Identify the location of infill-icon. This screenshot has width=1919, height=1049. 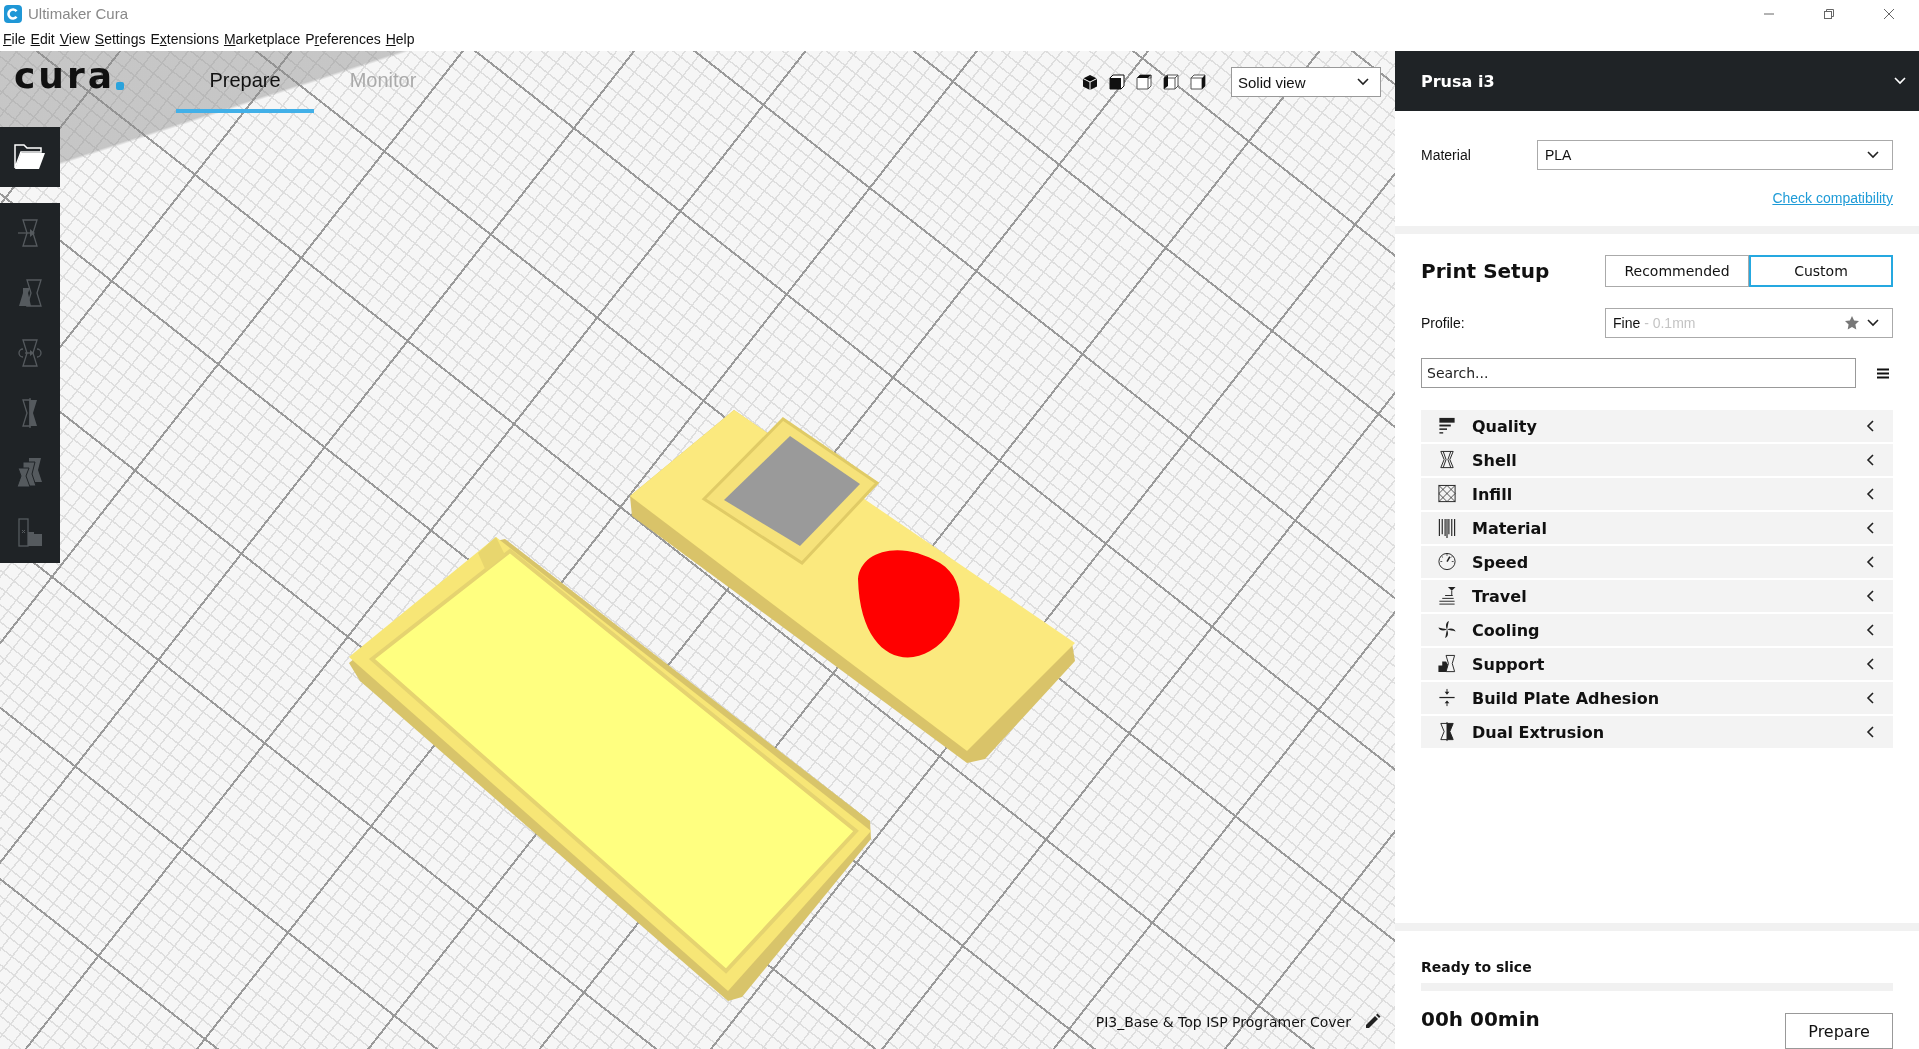
(1447, 494).